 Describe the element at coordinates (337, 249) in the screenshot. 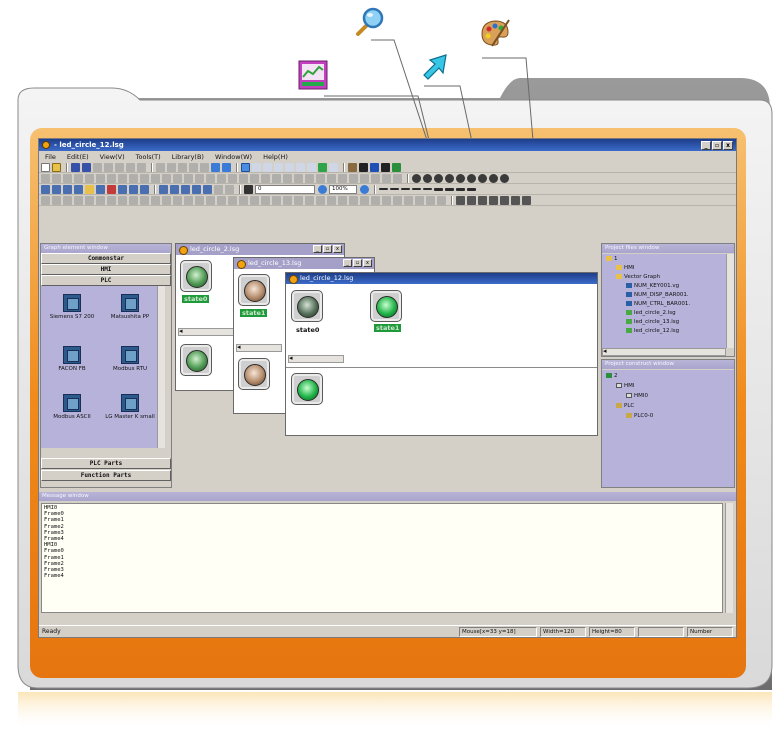

I see `close-icon: x` at that location.